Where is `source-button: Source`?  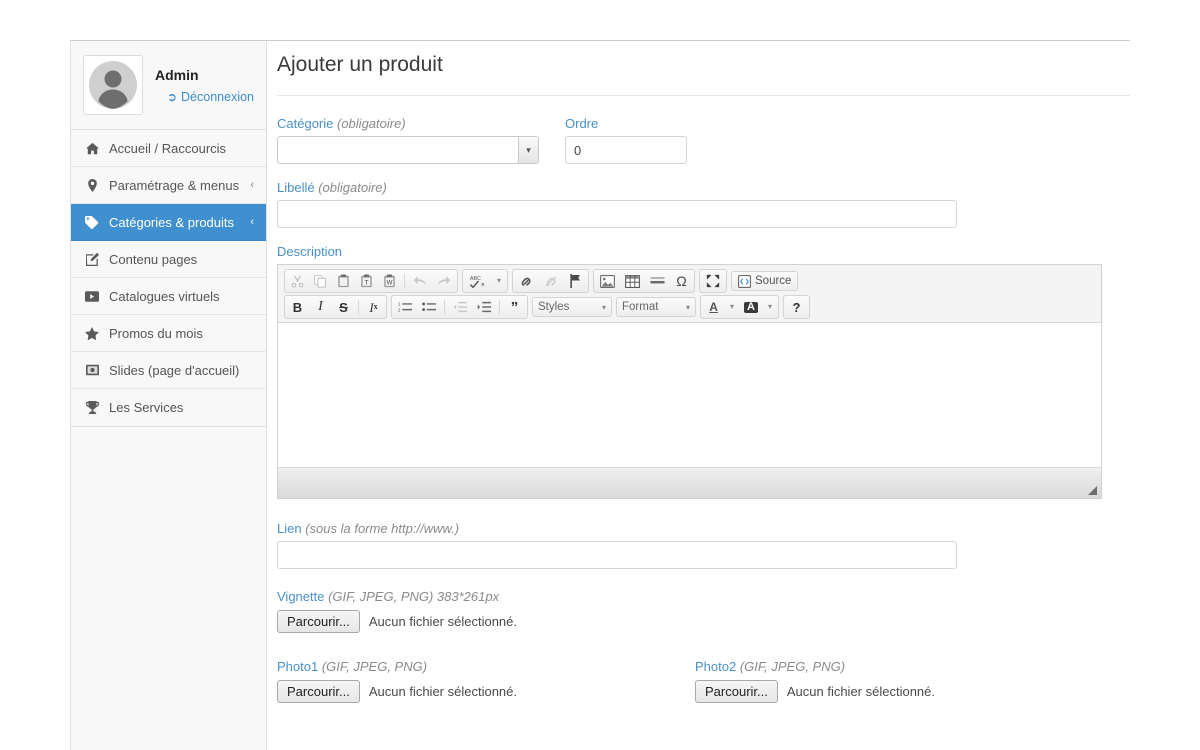 source-button: Source is located at coordinates (765, 281).